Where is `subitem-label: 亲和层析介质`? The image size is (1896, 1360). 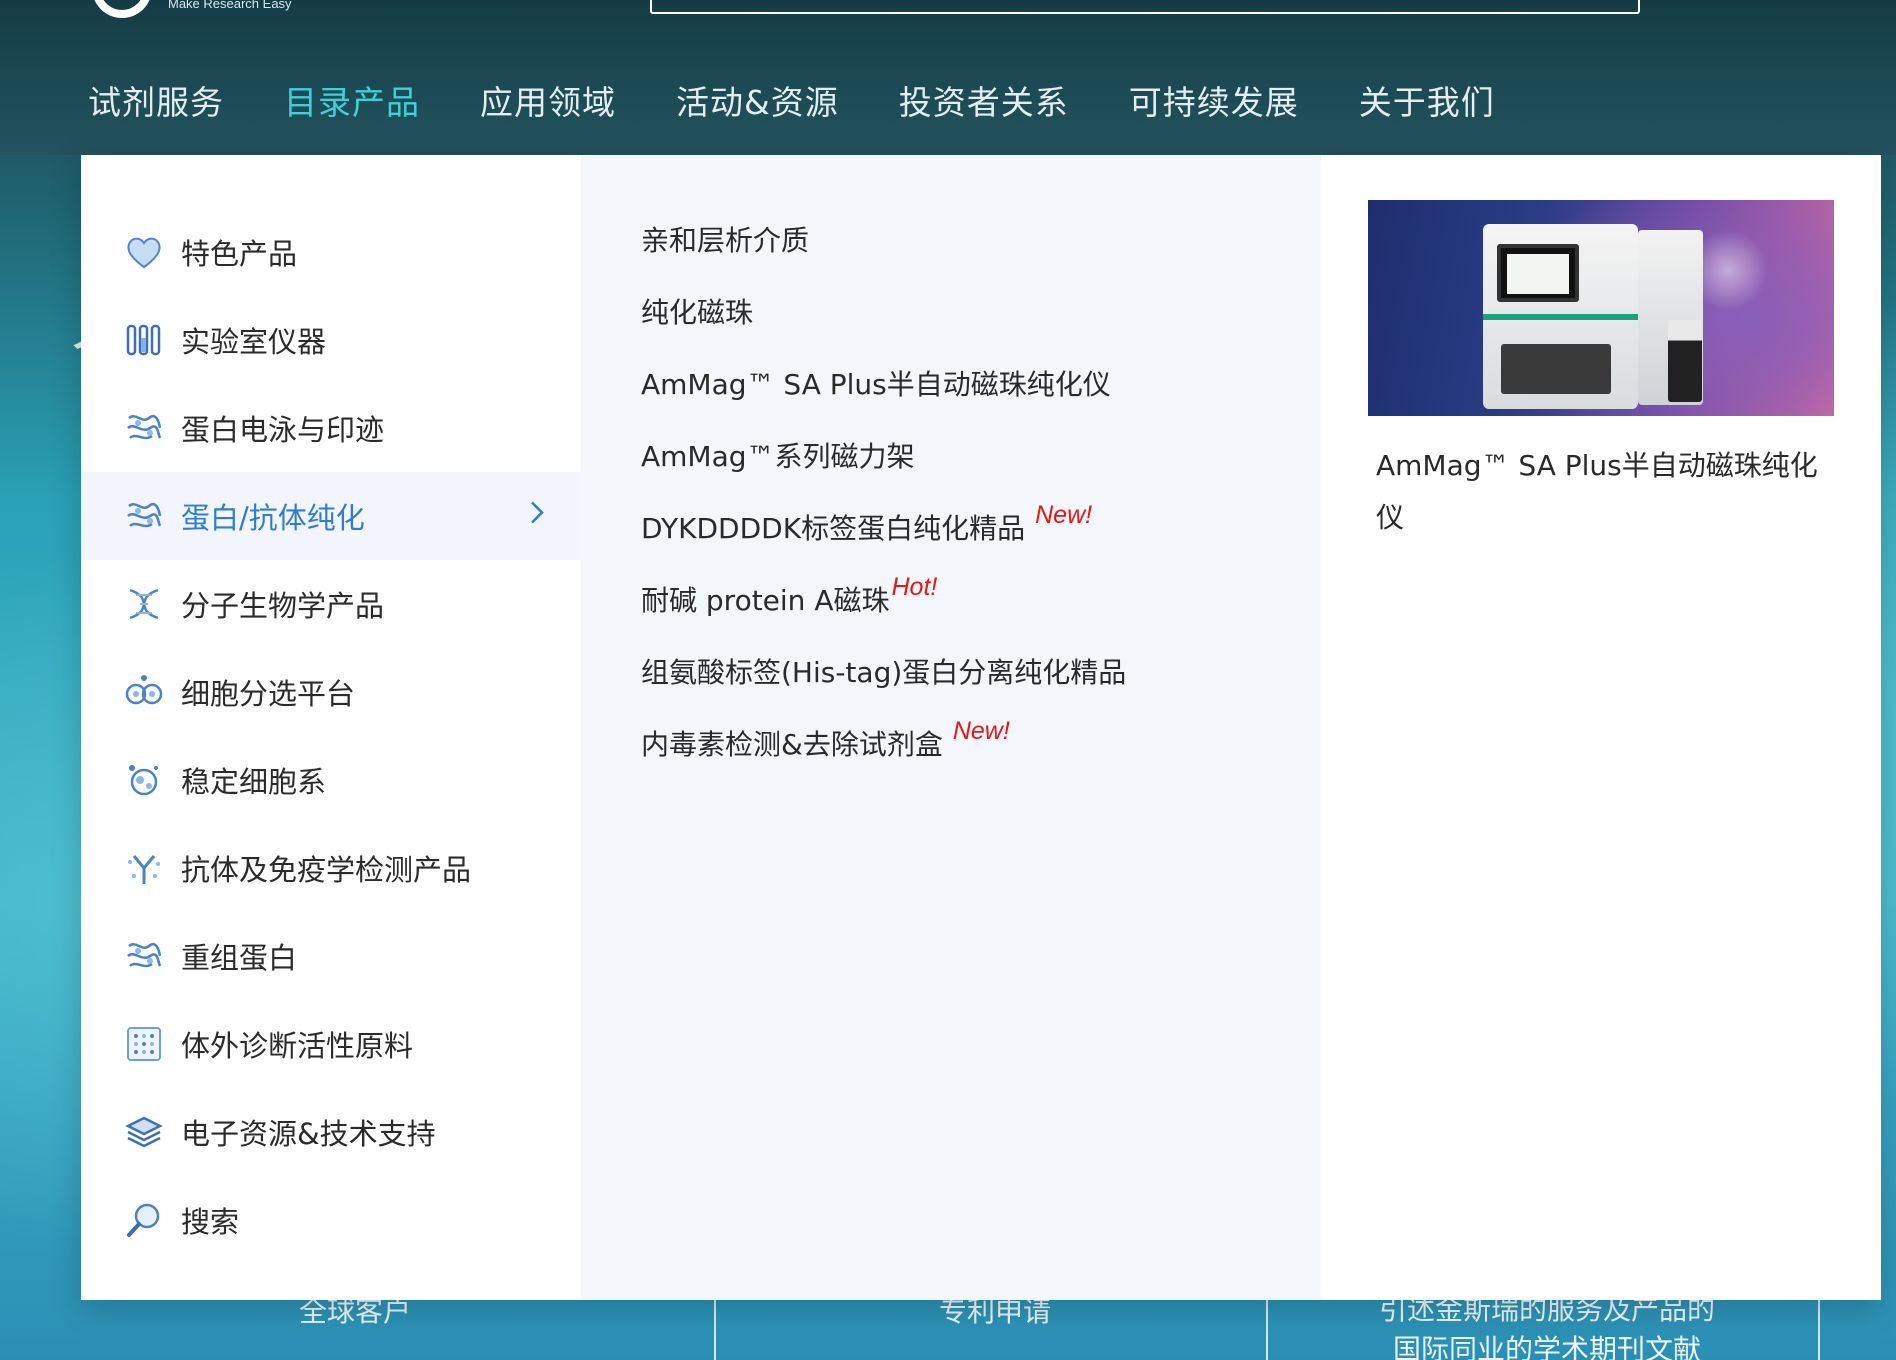 subitem-label: 亲和层析介质 is located at coordinates (725, 240).